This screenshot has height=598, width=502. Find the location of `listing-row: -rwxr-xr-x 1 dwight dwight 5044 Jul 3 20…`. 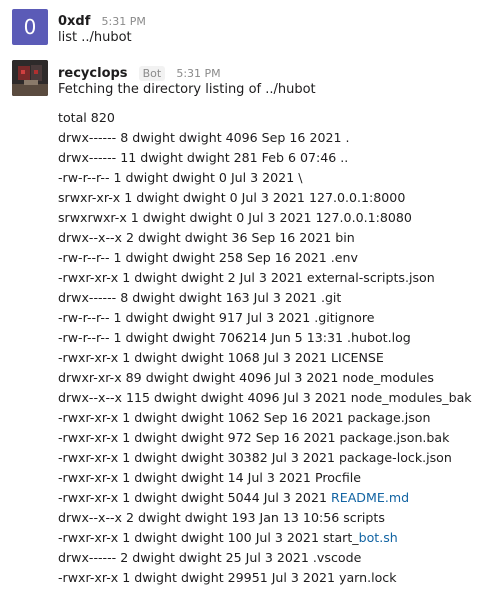

listing-row: -rwxr-xr-x 1 dwight dwight 5044 Jul 3 20… is located at coordinates (265, 498).